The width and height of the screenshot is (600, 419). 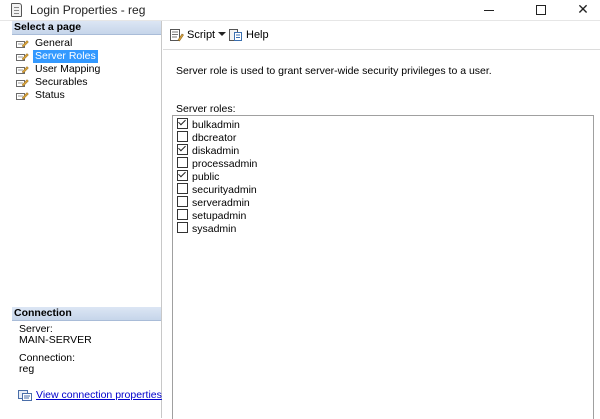 What do you see at coordinates (16, 10) in the screenshot?
I see `document-icon` at bounding box center [16, 10].